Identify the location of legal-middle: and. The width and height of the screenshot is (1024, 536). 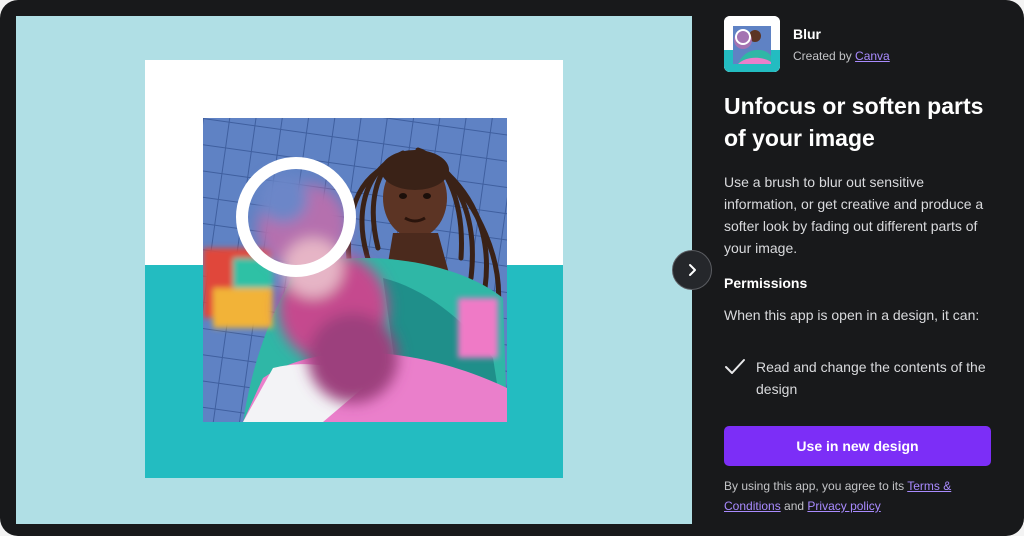
(794, 506).